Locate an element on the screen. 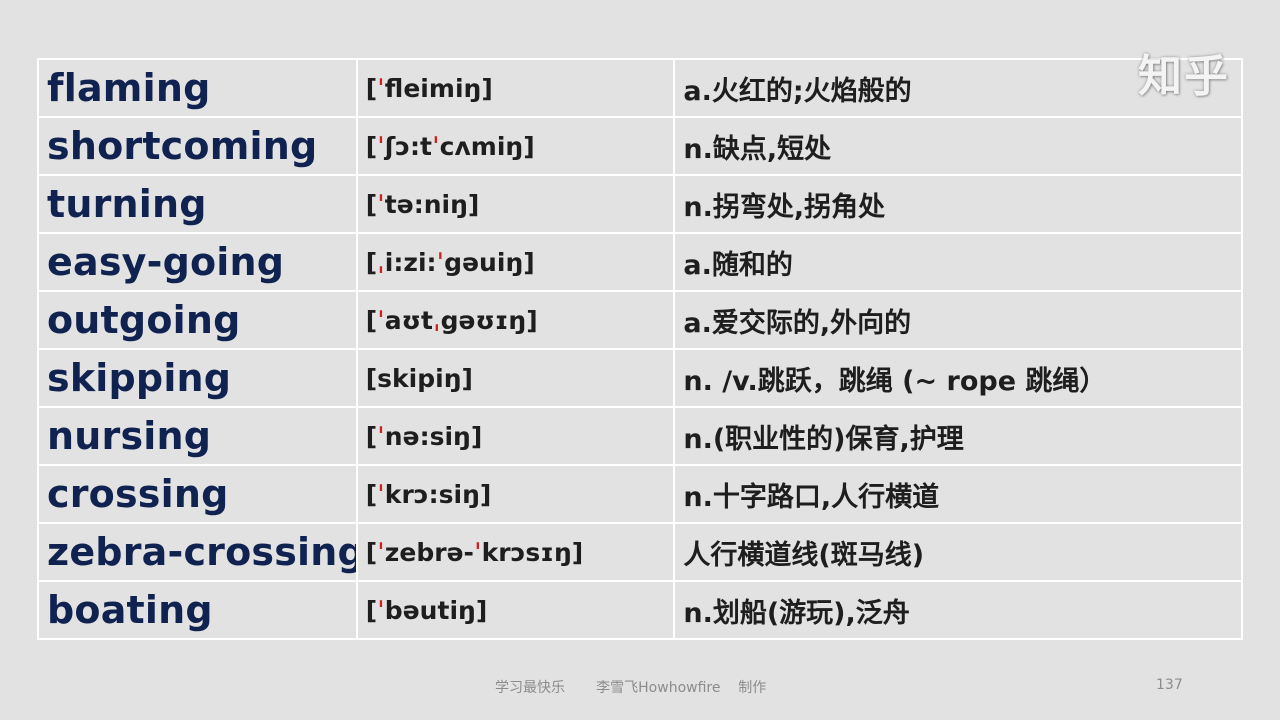  phonetic-cell: [ˈbəutiŋ] is located at coordinates (515, 610).